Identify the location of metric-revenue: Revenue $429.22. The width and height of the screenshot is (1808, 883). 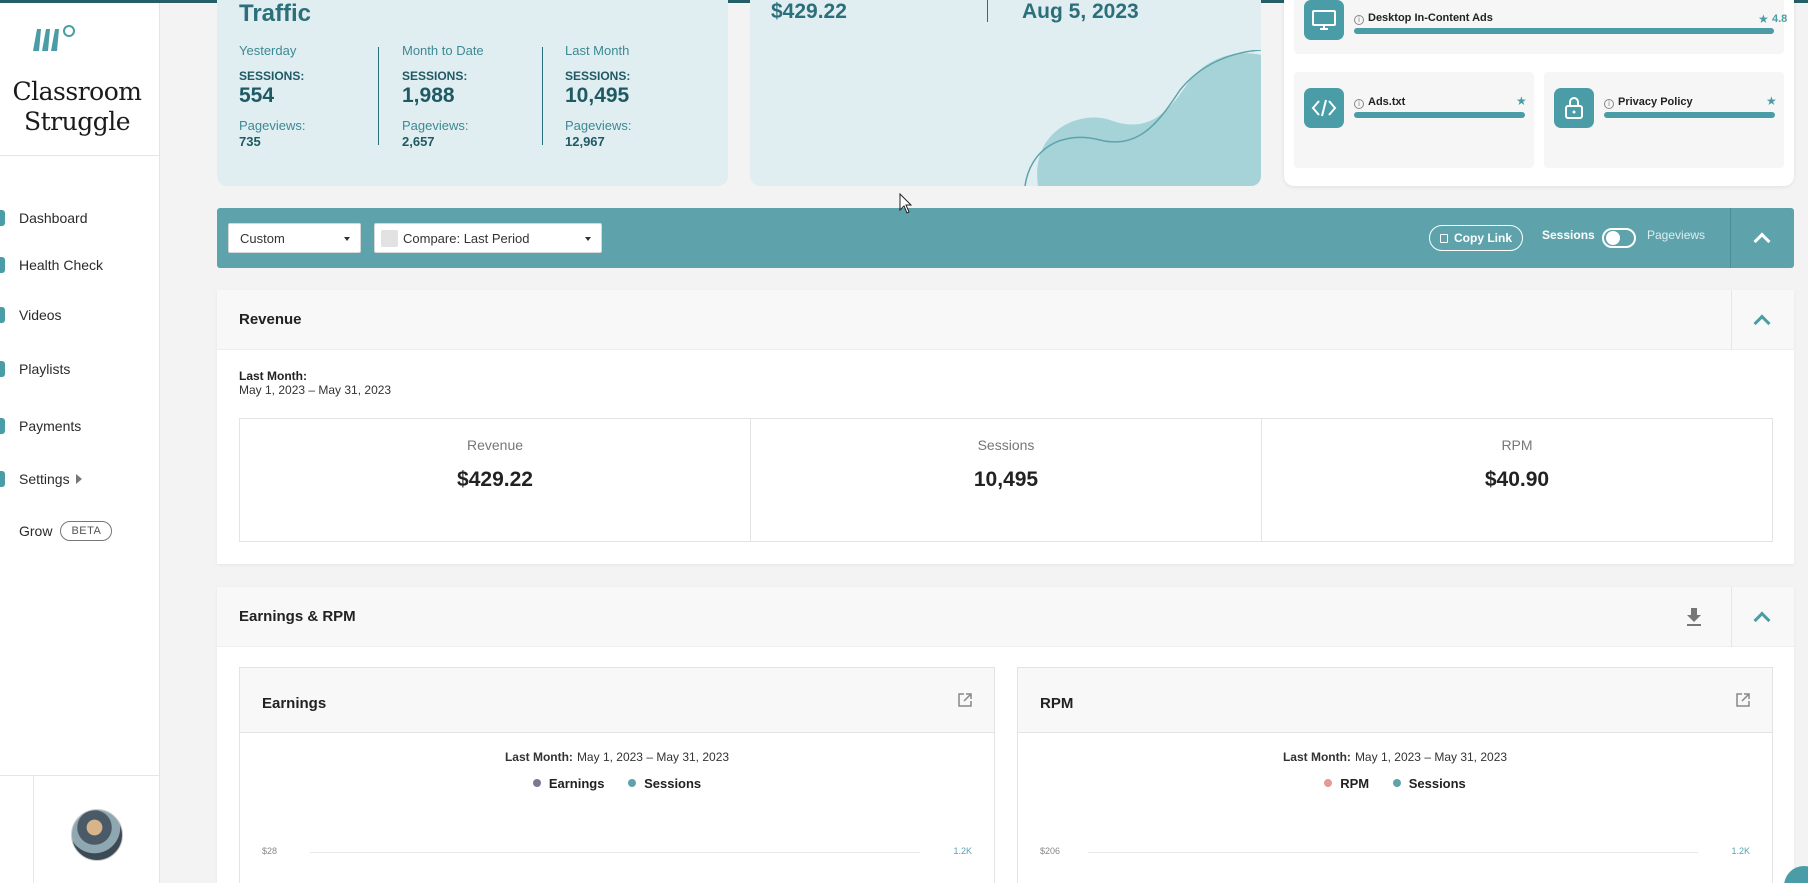
(495, 480).